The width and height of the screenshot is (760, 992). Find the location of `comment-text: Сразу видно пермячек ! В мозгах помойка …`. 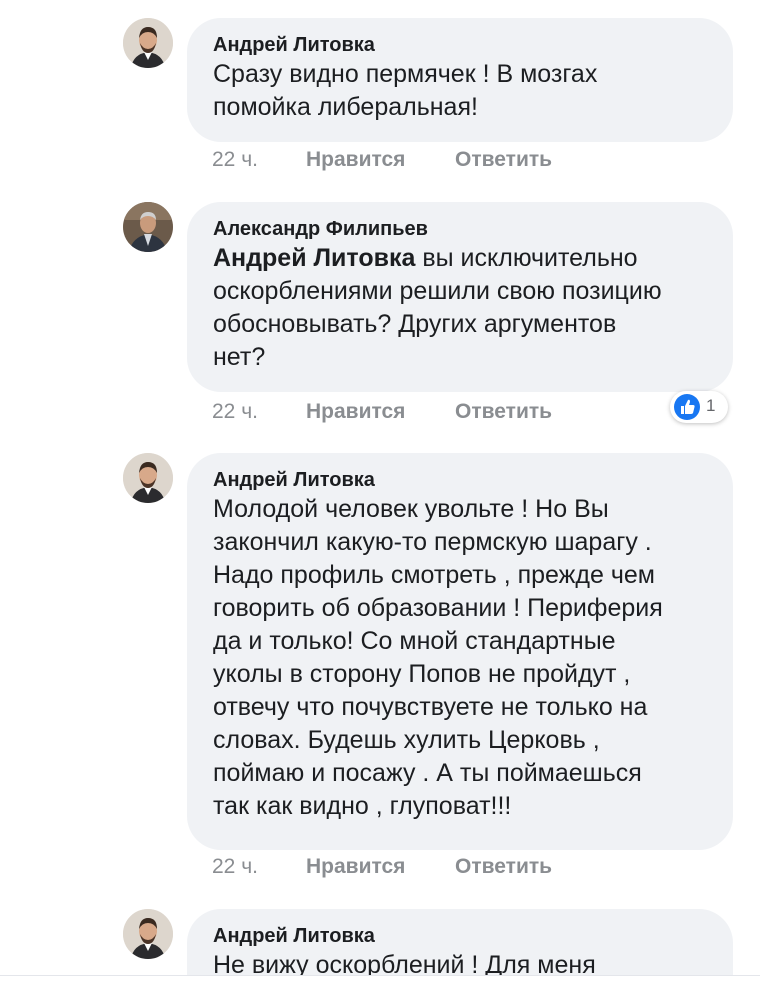

comment-text: Сразу видно пермячек ! В мозгах помойка … is located at coordinates (405, 90).